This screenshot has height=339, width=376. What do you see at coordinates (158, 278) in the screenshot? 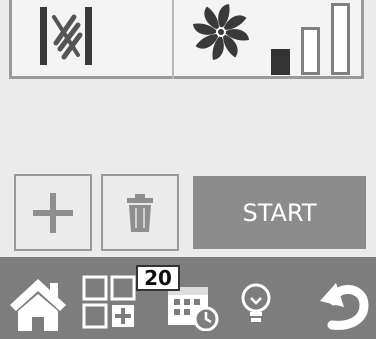
I see `schedule-count-badge: 20` at bounding box center [158, 278].